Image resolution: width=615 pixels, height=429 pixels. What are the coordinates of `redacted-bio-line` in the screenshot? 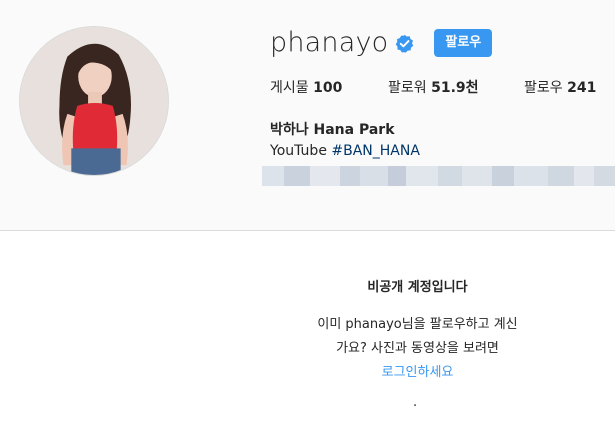 It's located at (438, 176).